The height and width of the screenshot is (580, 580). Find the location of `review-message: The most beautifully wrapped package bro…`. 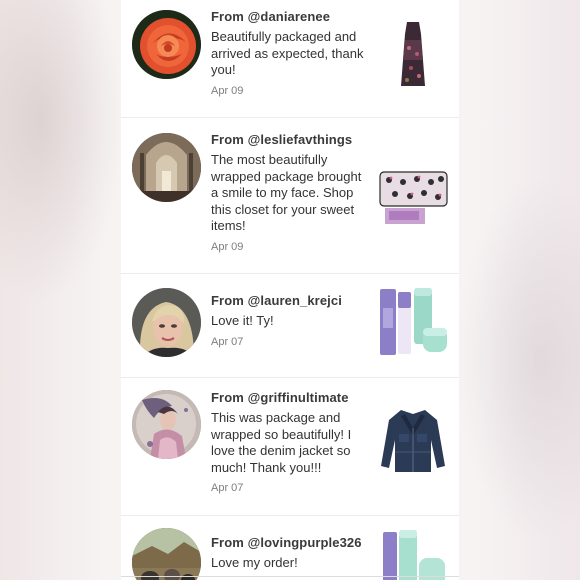

review-message: The most beautifully wrapped package bro… is located at coordinates (286, 192).